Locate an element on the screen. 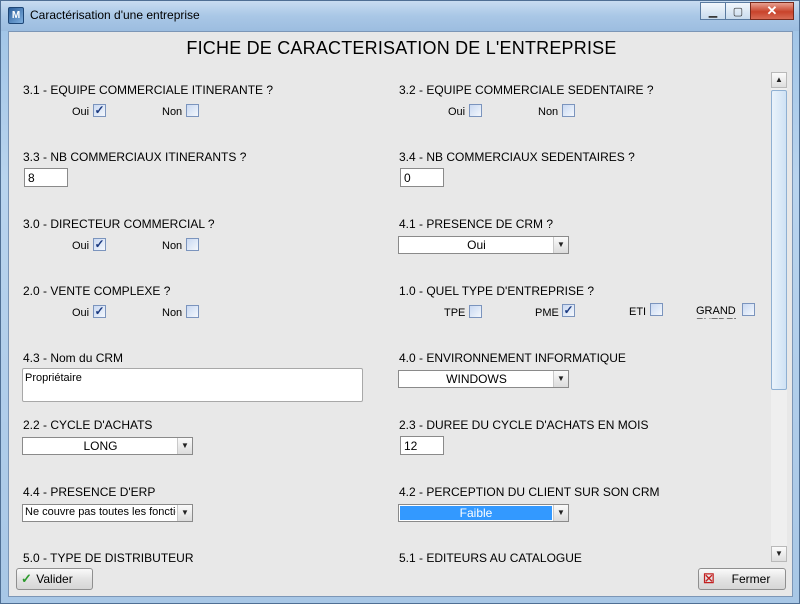 This screenshot has width=800, height=604. q40-label: 4.0 - ENVIRONNEMENT INFORMATIQUE is located at coordinates (512, 358).